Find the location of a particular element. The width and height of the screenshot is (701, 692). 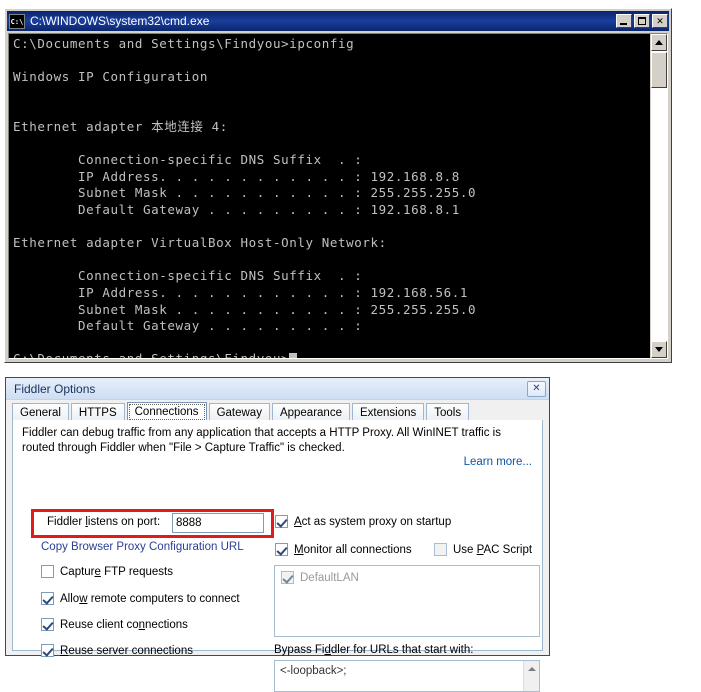

checkbox-reuse-server-connections: Reuse server connections is located at coordinates (117, 650).